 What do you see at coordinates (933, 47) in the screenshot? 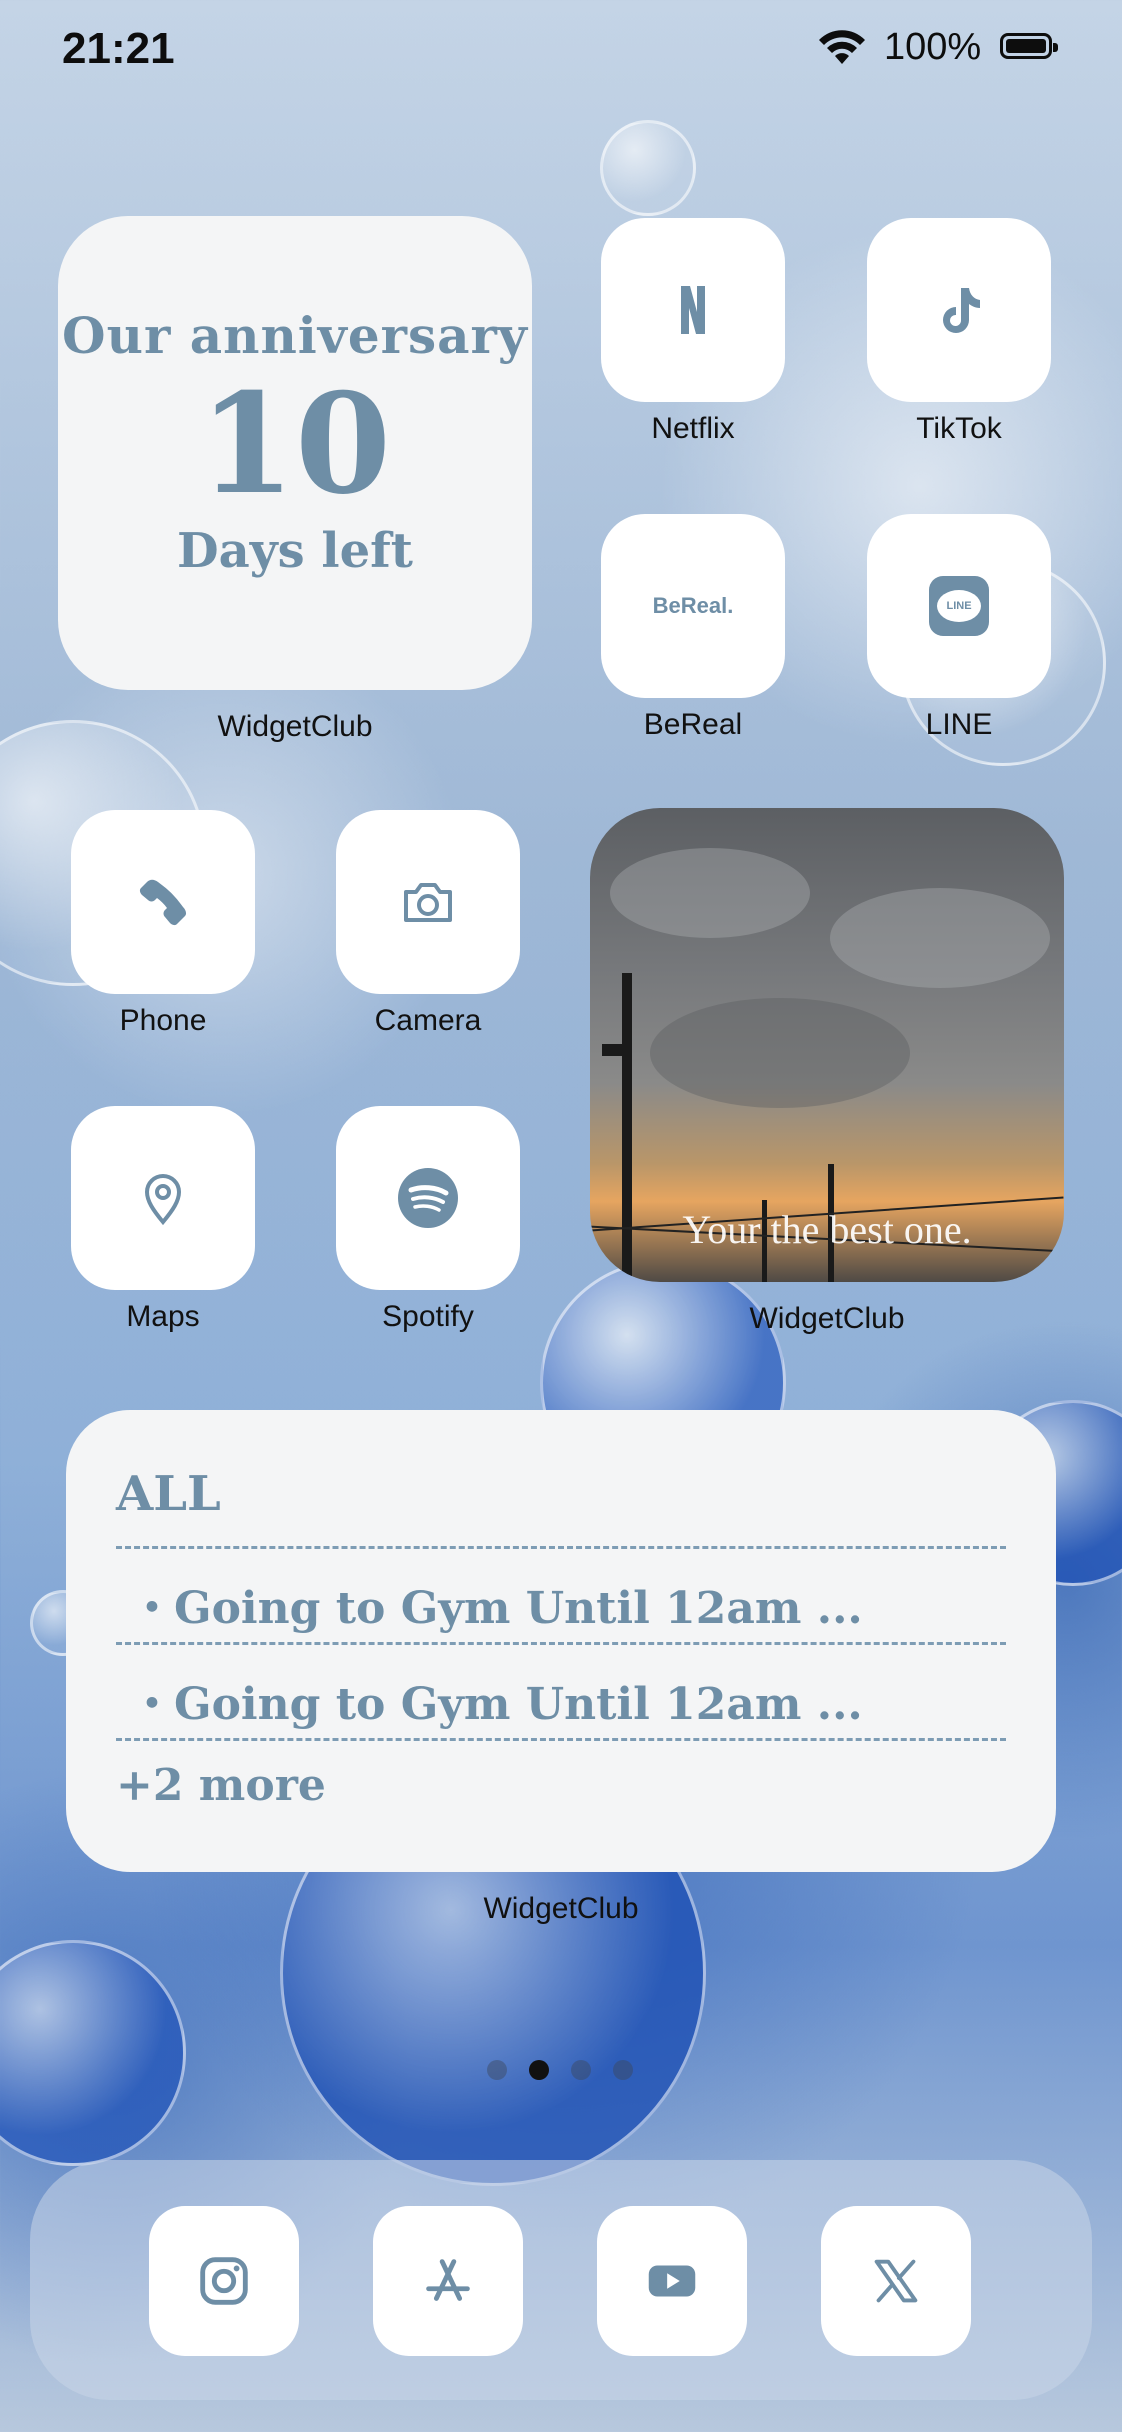
I see `battery-percent: 100%` at bounding box center [933, 47].